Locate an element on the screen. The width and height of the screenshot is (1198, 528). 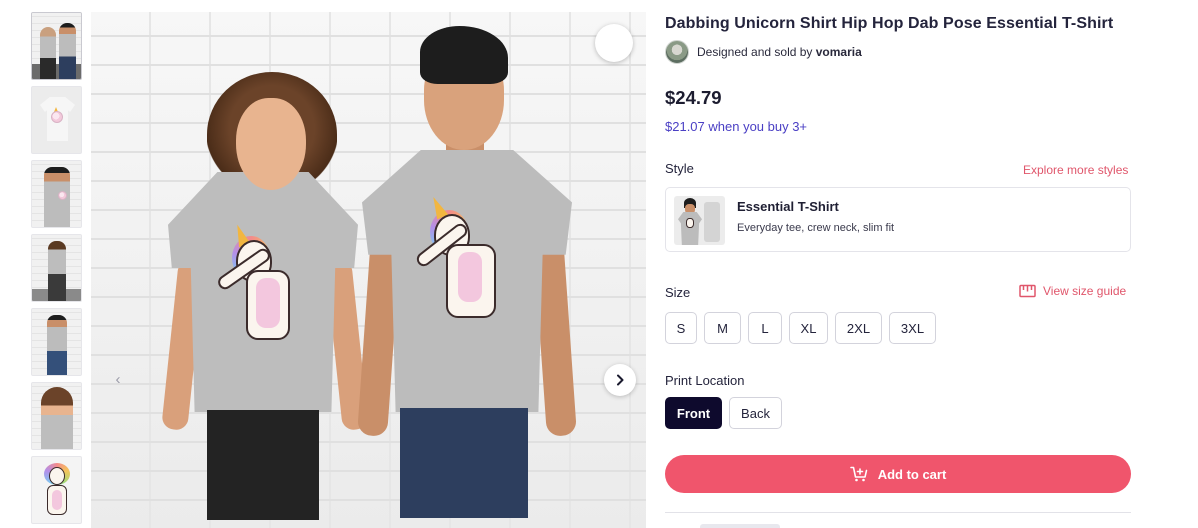
prev-image-button: ‹ is located at coordinates (118, 380).